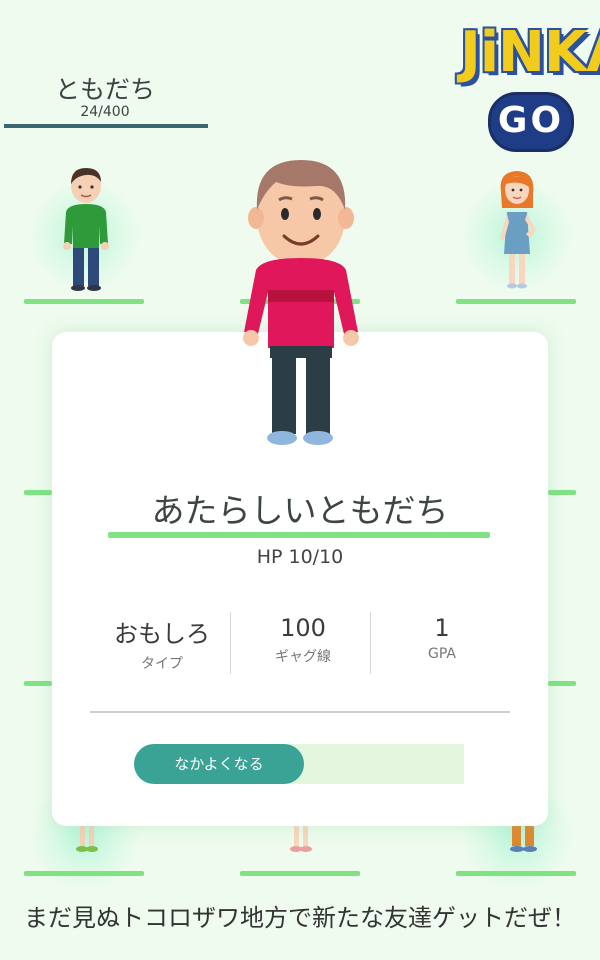  I want to click on friend-blue-dress, so click(518, 230).